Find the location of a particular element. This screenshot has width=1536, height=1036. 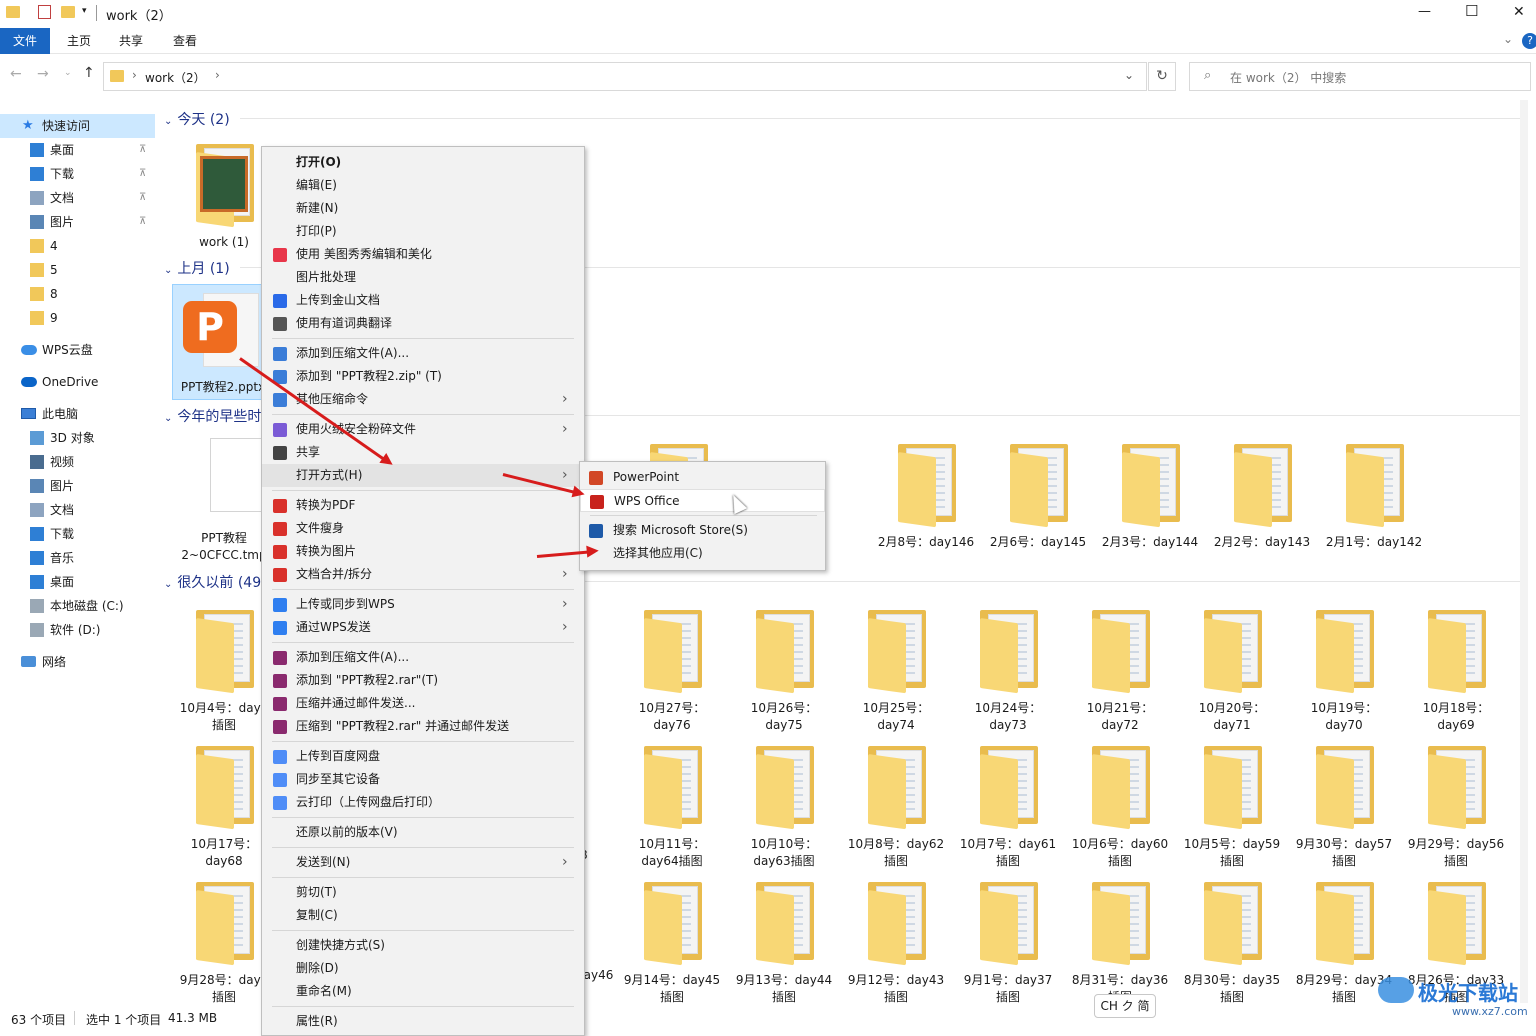

menu-item-5: 图片批处理 is located at coordinates (423, 277).